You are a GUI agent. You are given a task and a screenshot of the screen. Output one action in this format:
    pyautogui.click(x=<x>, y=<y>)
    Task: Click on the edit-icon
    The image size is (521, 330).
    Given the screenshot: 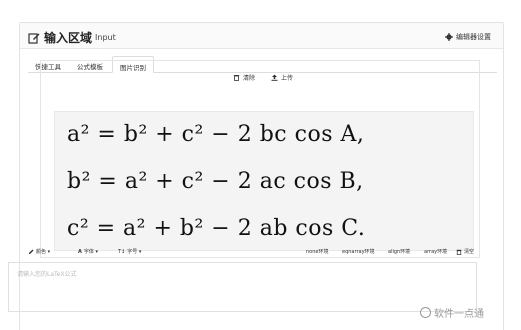 What is the action you would take?
    pyautogui.click(x=34, y=38)
    